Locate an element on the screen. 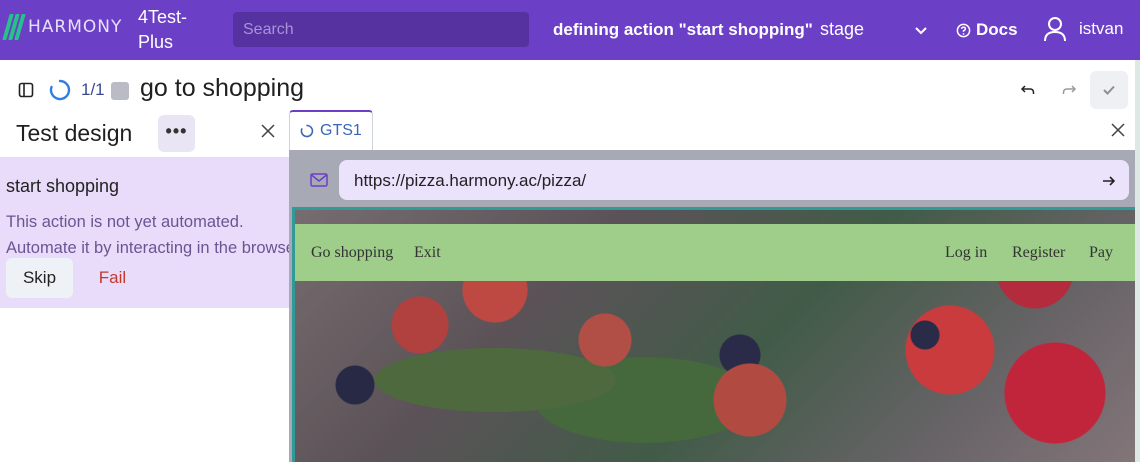 The image size is (1140, 462). nav-log-in: Log in is located at coordinates (966, 253).